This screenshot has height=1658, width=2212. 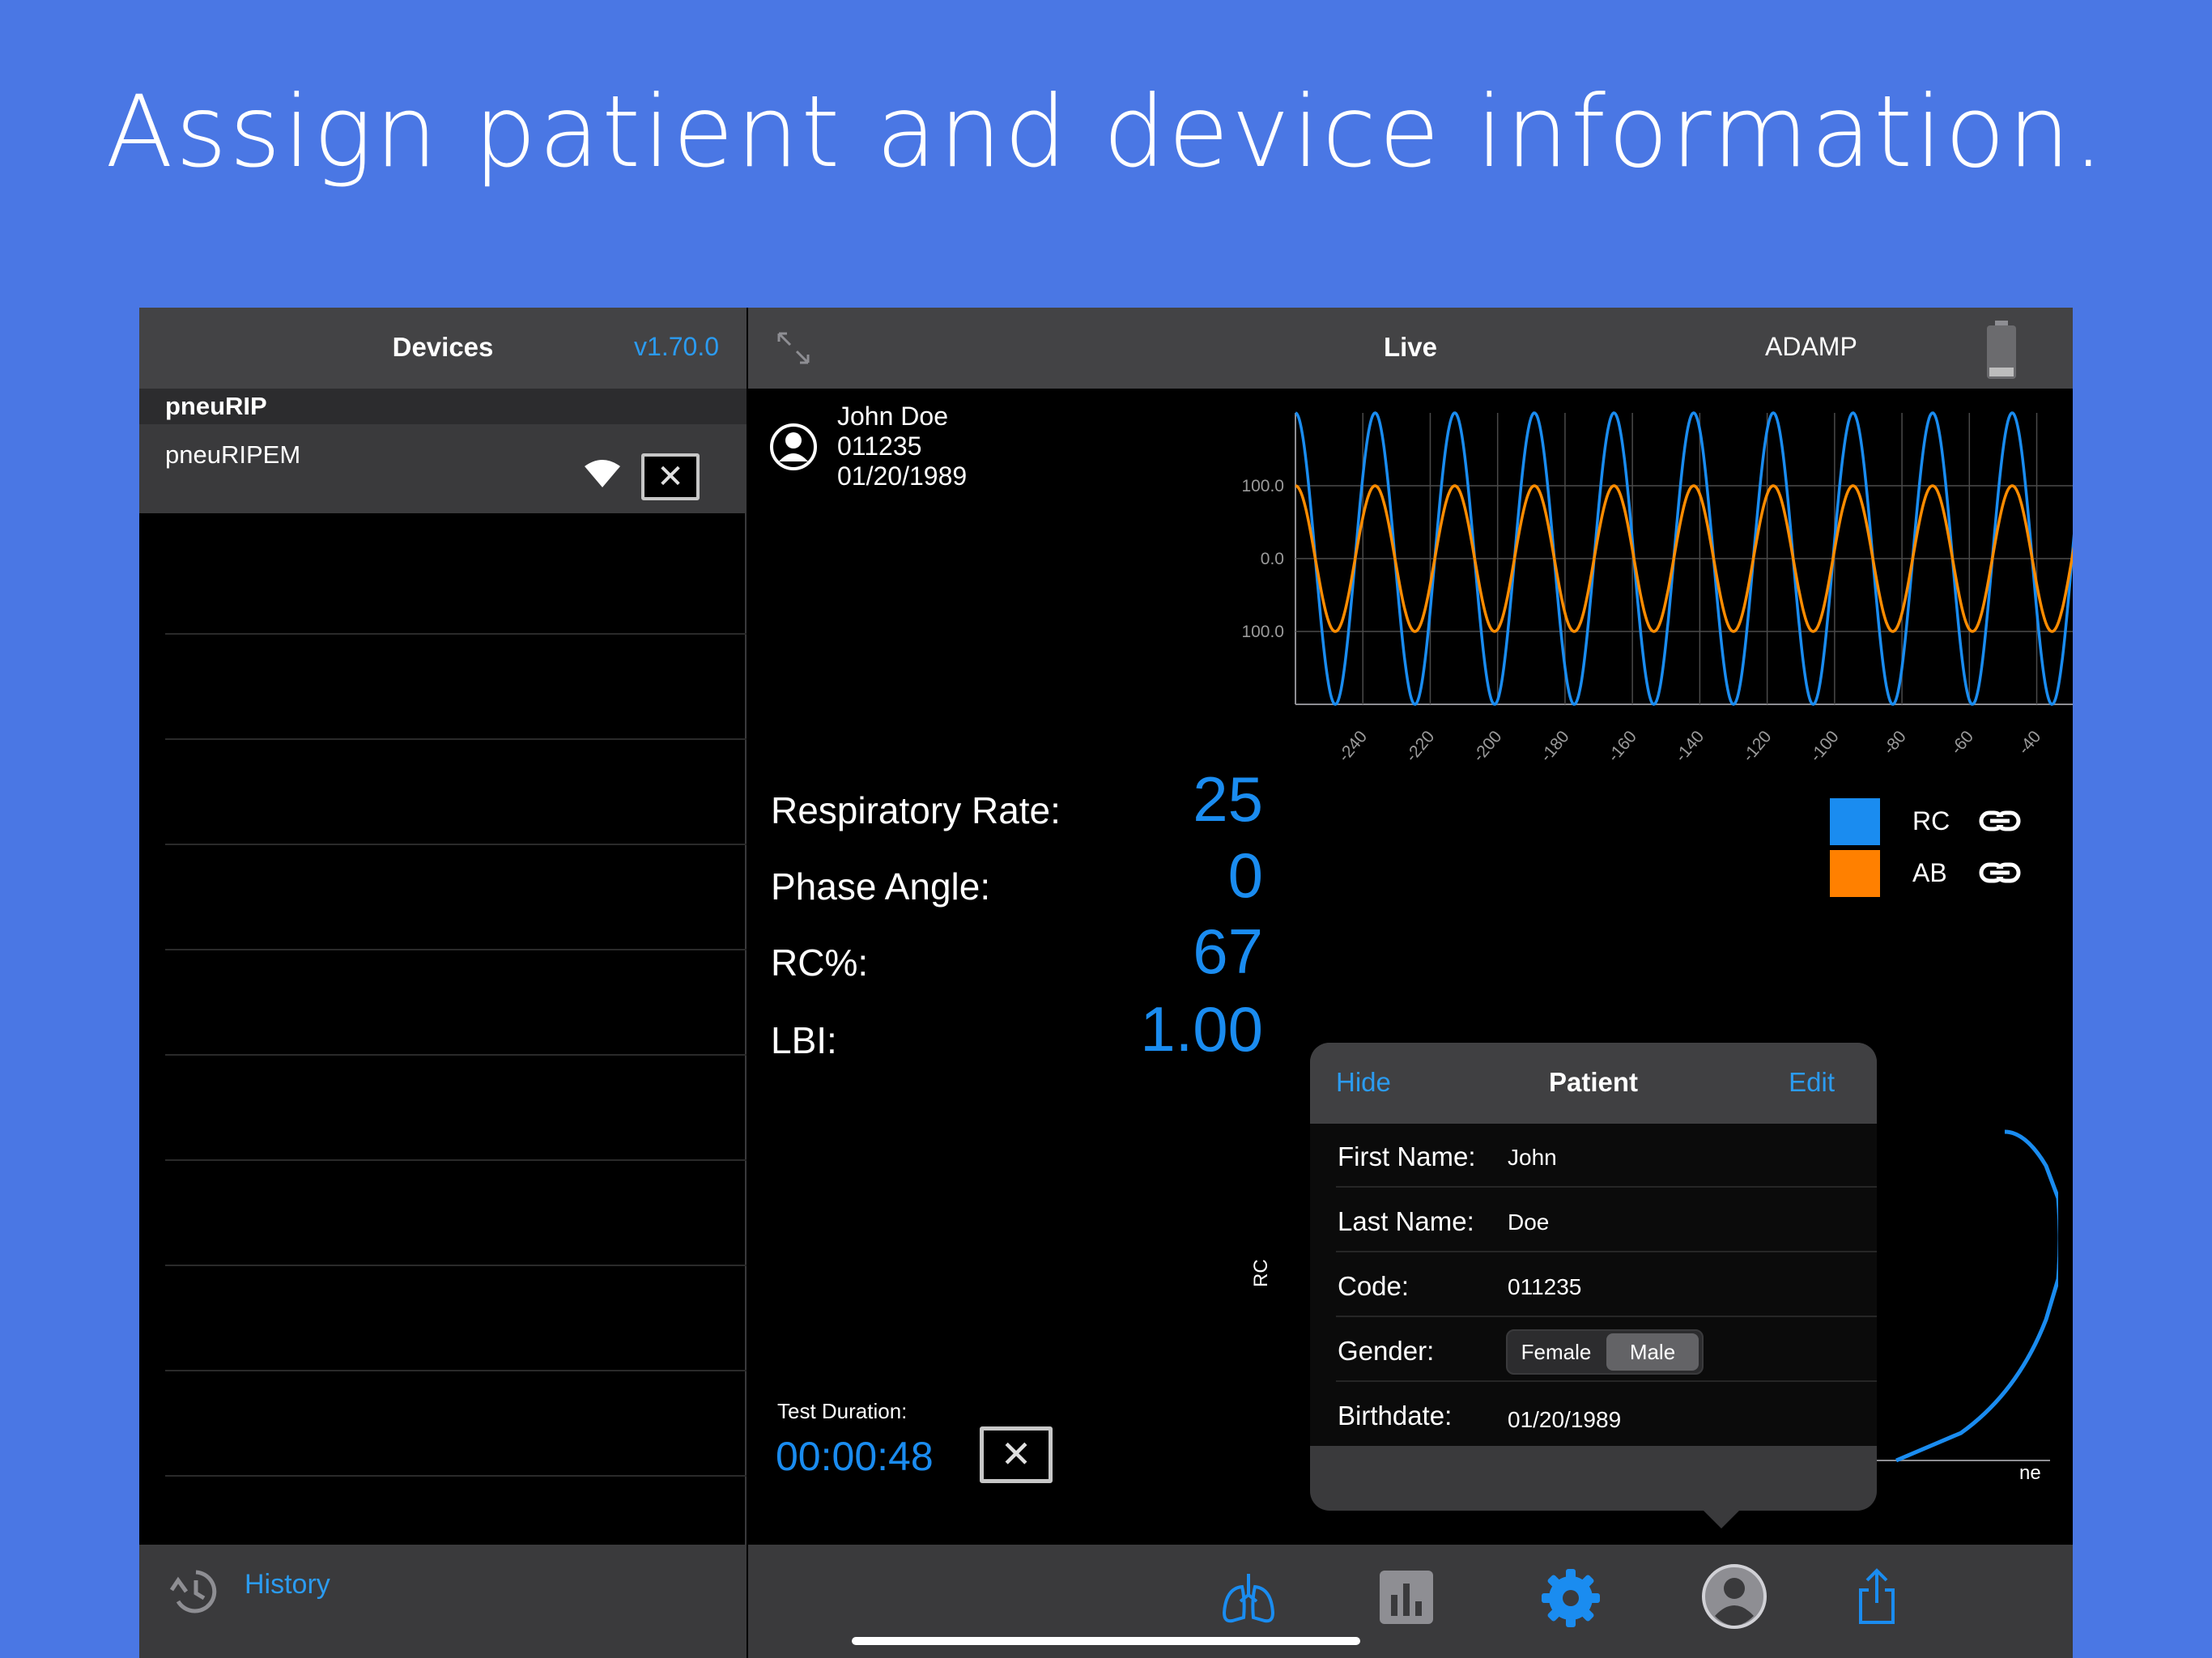 I want to click on first-name-value: John, so click(x=1532, y=1158).